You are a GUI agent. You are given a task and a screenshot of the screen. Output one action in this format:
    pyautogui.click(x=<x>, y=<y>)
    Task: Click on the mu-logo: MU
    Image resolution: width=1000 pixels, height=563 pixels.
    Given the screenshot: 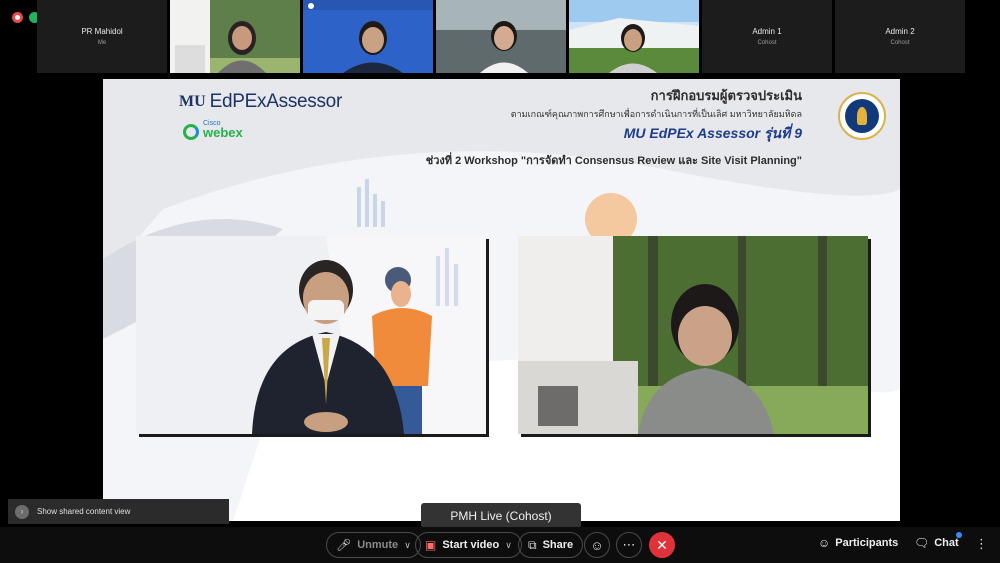 What is the action you would take?
    pyautogui.click(x=192, y=101)
    